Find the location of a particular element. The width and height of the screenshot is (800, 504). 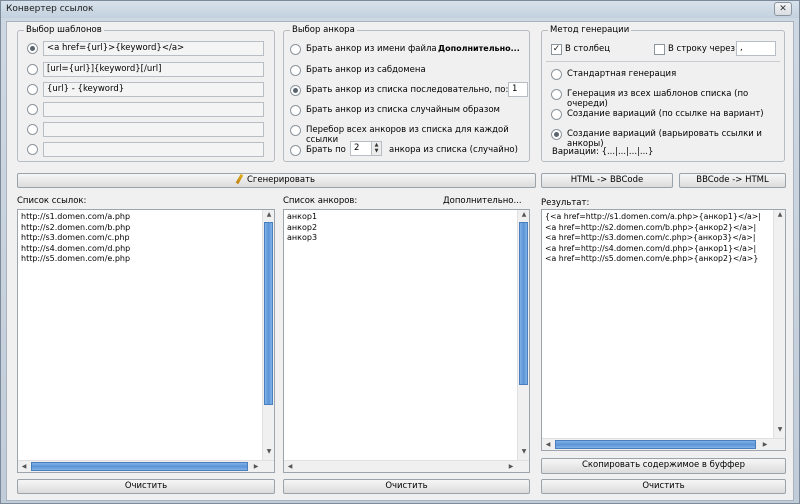

anchors-vscroll-thumb is located at coordinates (523, 303).